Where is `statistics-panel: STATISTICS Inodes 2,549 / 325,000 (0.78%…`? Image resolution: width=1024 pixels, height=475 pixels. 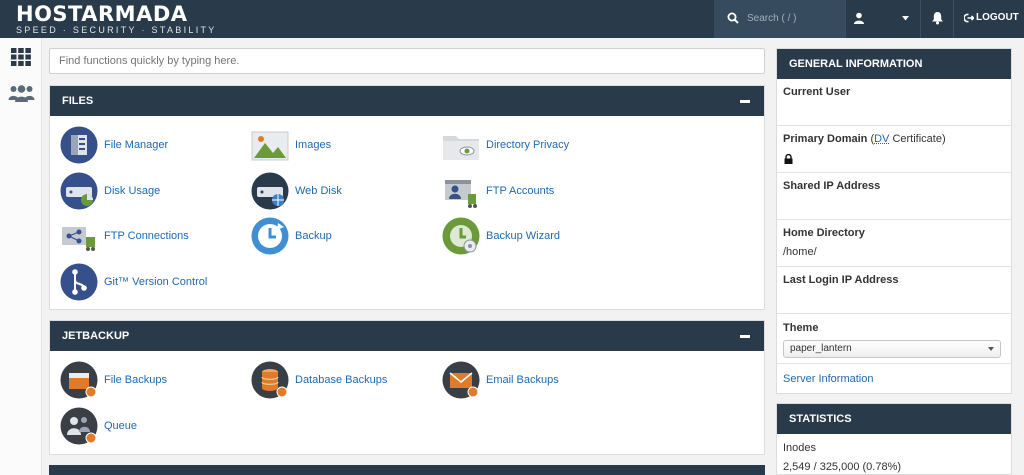
statistics-panel: STATISTICS Inodes 2,549 / 325,000 (0.78%… is located at coordinates (894, 439).